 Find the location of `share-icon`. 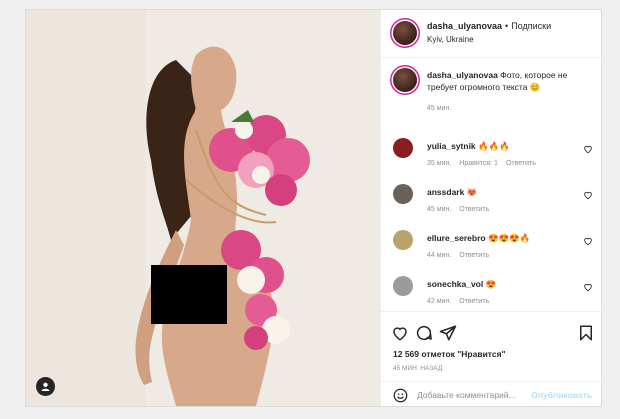

share-icon is located at coordinates (448, 333).